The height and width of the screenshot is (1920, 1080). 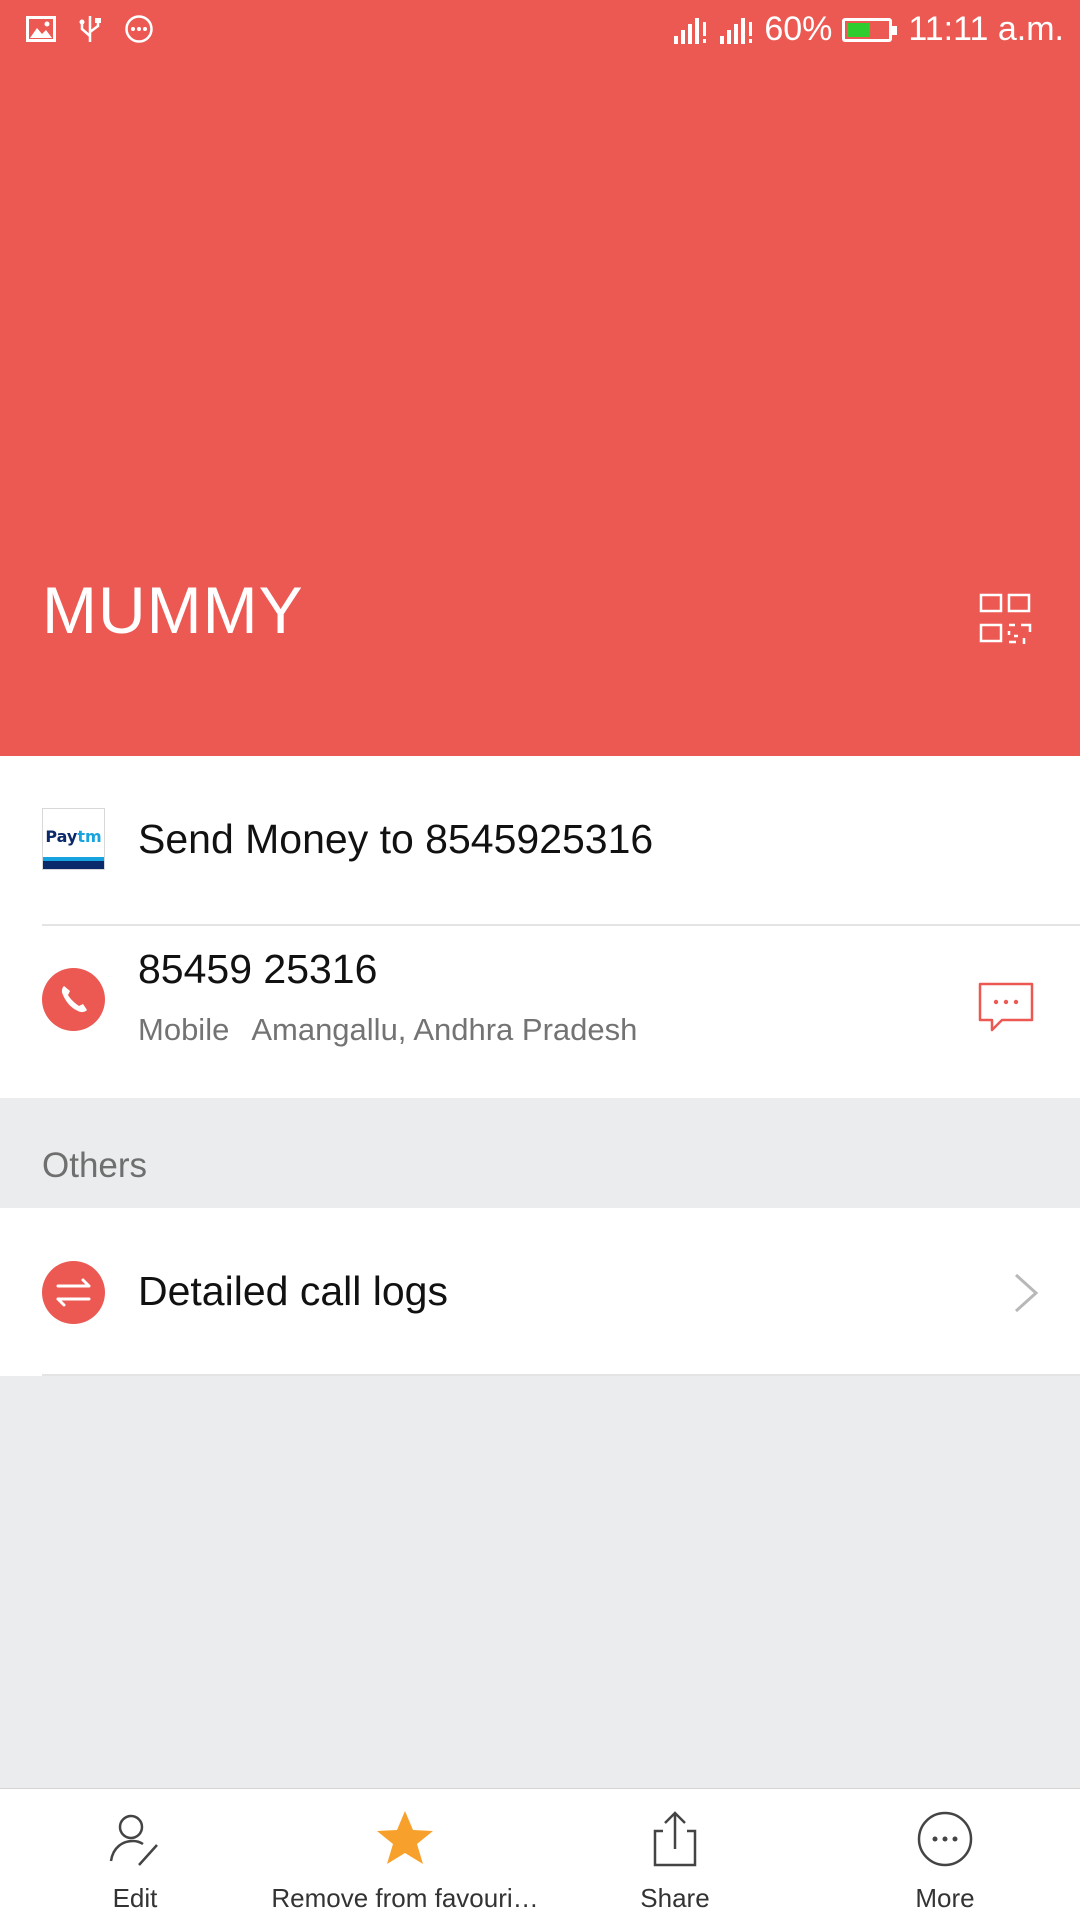 What do you see at coordinates (561, 1375) in the screenshot?
I see `divider` at bounding box center [561, 1375].